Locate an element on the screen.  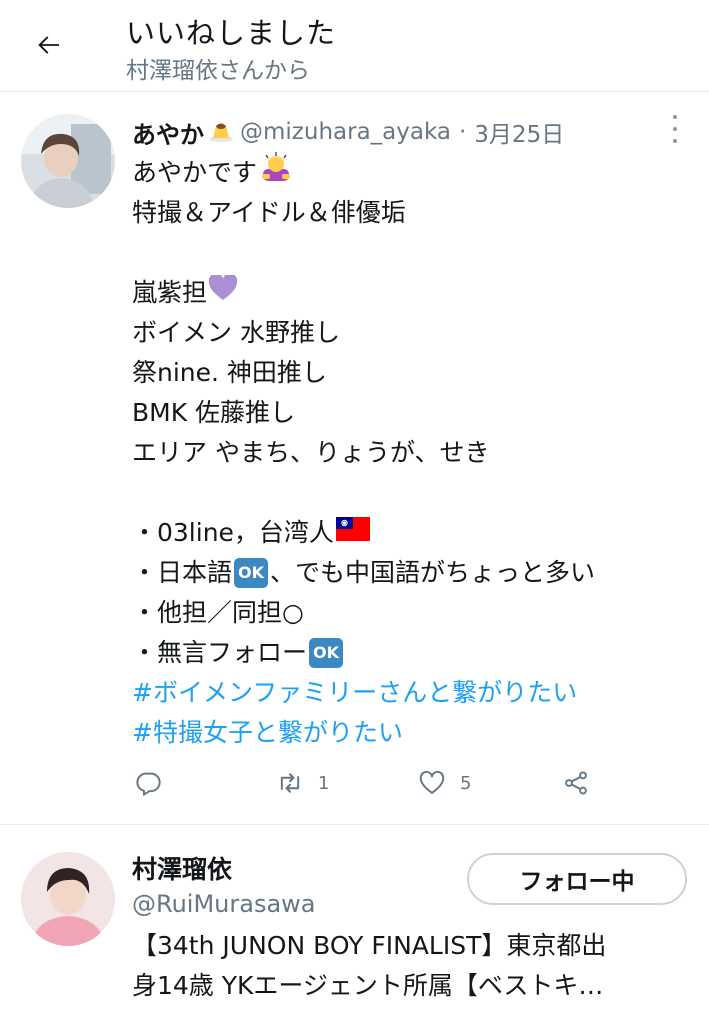
tweet-date: 3月25日 is located at coordinates (519, 132).